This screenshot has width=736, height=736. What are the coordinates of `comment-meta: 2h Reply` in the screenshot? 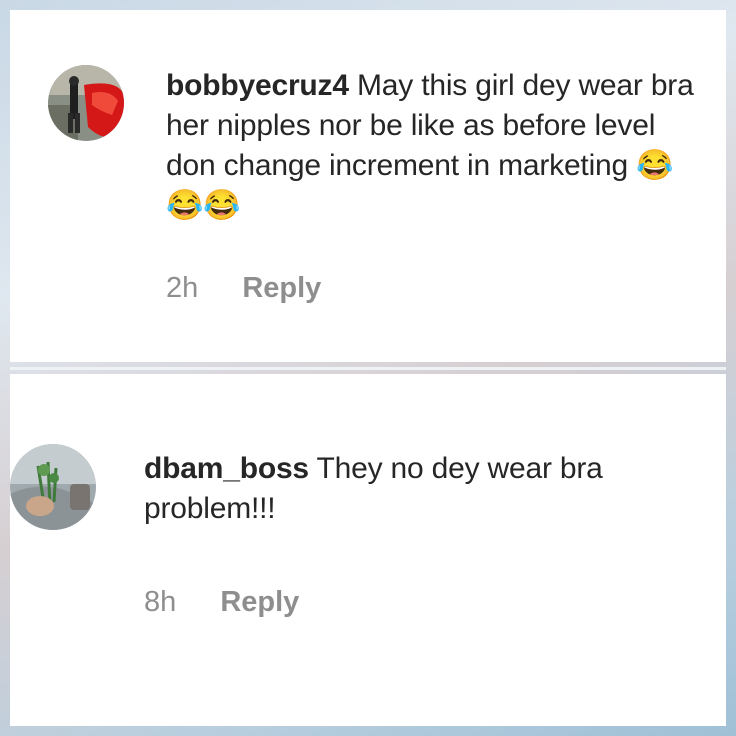 It's located at (243, 288).